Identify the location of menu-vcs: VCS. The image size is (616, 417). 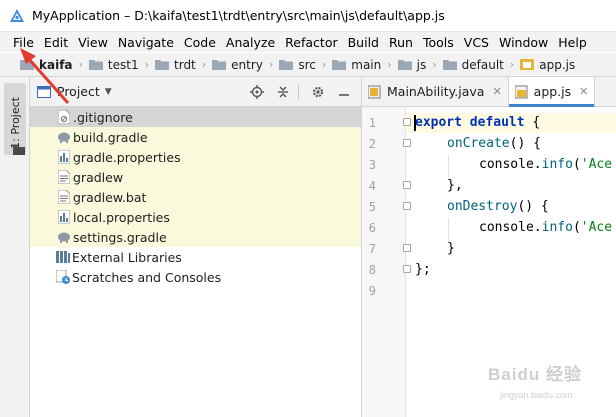
(476, 42).